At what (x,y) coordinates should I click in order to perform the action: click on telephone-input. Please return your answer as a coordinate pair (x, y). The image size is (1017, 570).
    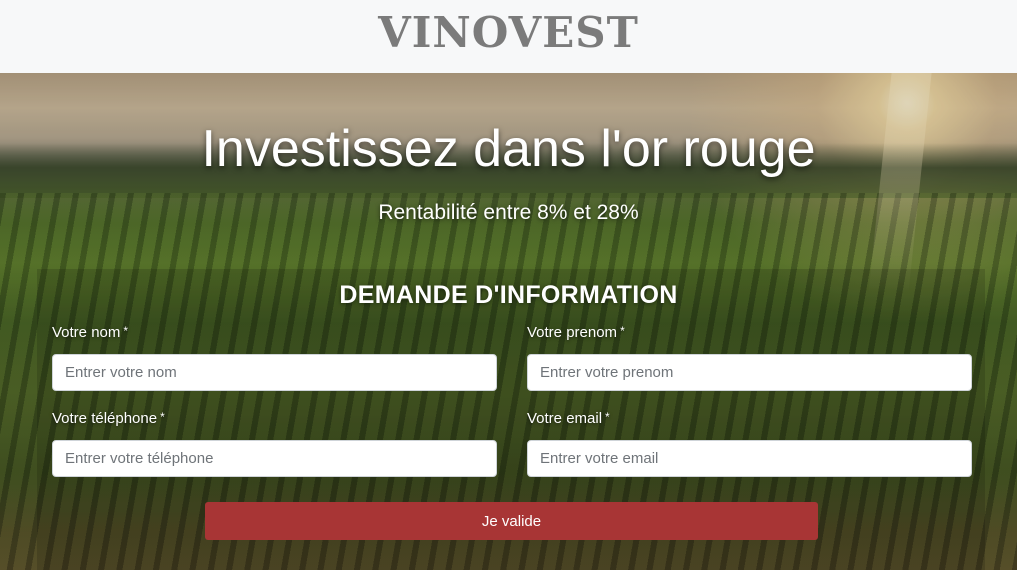
    Looking at the image, I should click on (274, 458).